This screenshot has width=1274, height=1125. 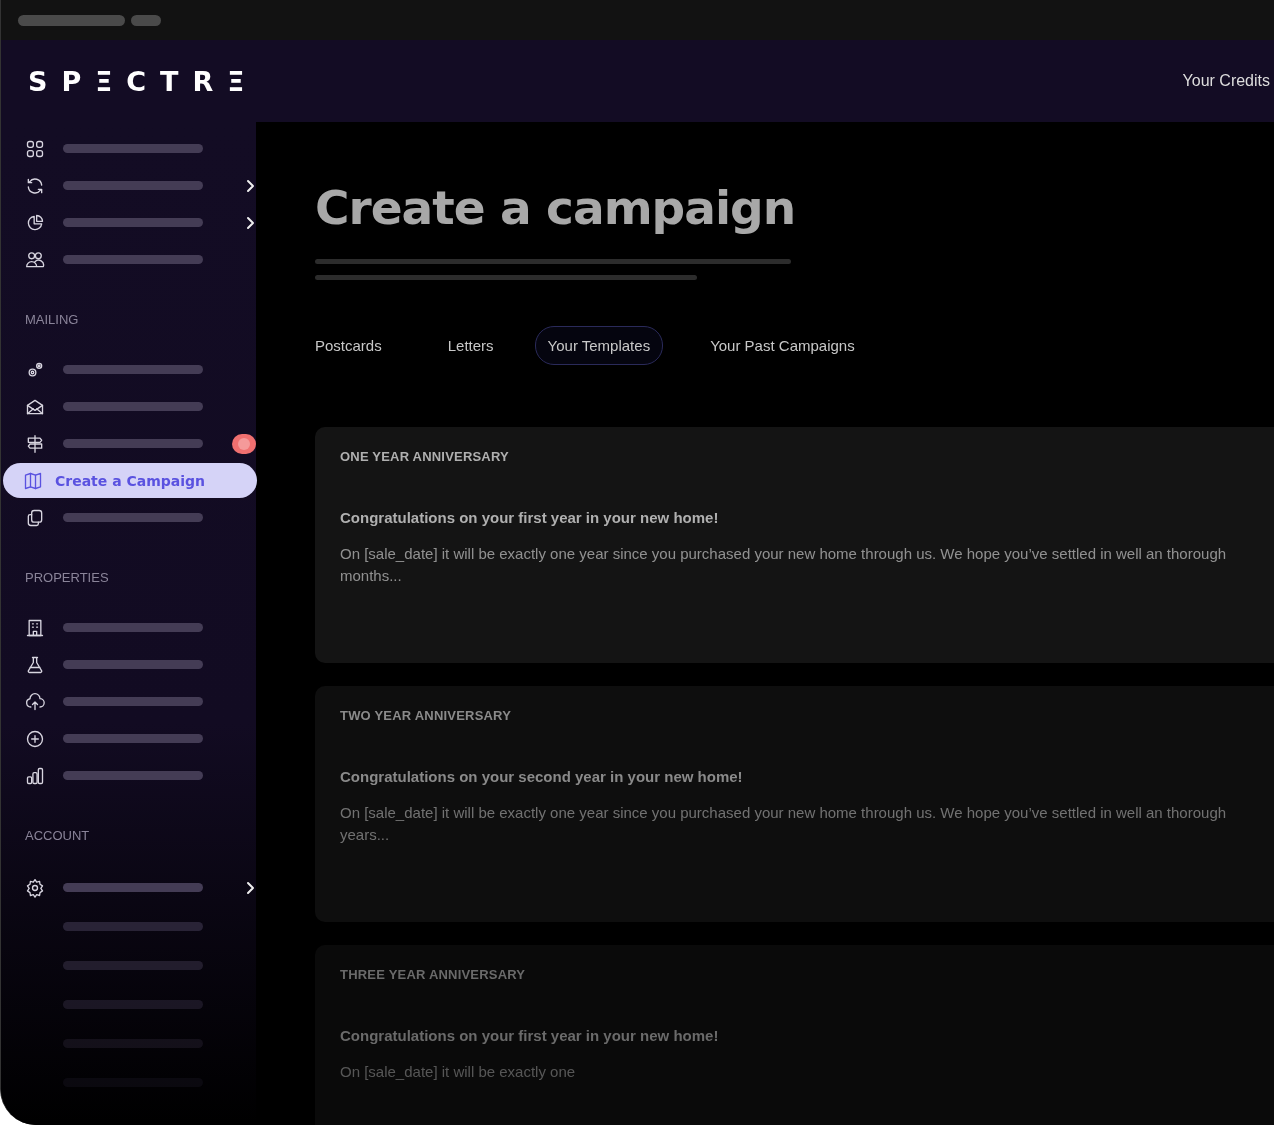 What do you see at coordinates (35, 738) in the screenshot?
I see `plus-circle-icon` at bounding box center [35, 738].